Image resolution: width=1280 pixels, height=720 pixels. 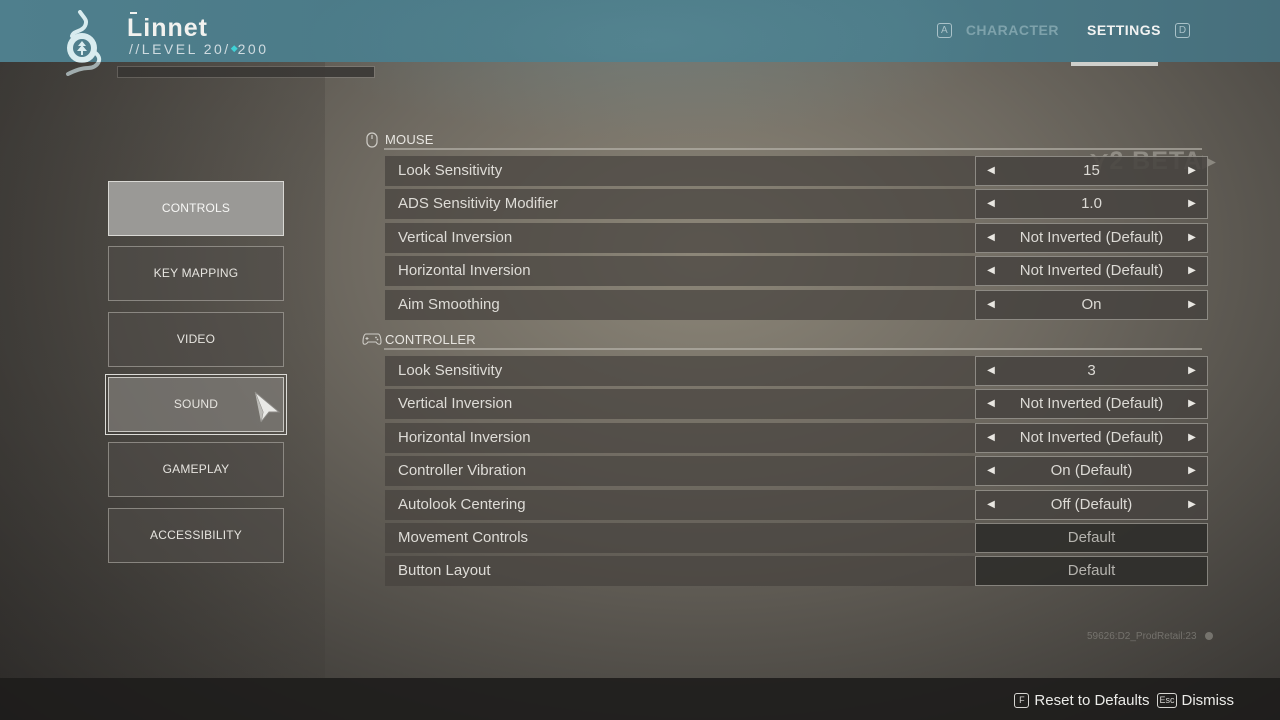 I want to click on mouse-cursor-icon, so click(x=267, y=407).